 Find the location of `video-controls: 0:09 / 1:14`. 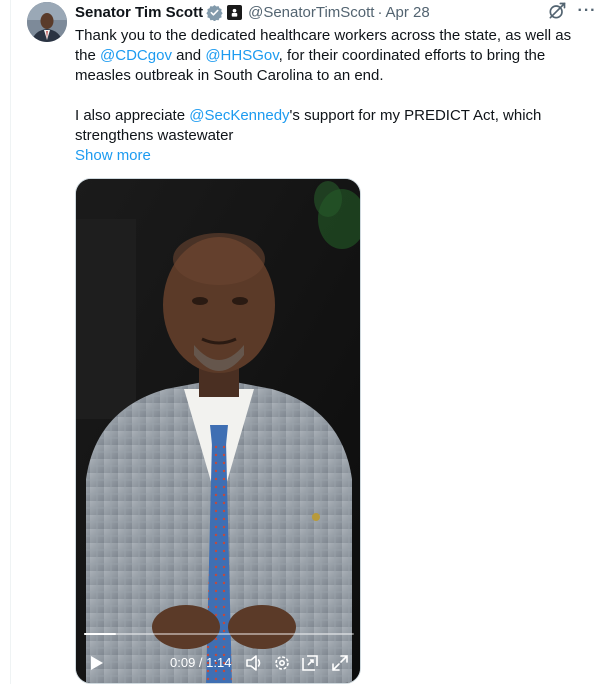

video-controls: 0:09 / 1:14 is located at coordinates (218, 663).